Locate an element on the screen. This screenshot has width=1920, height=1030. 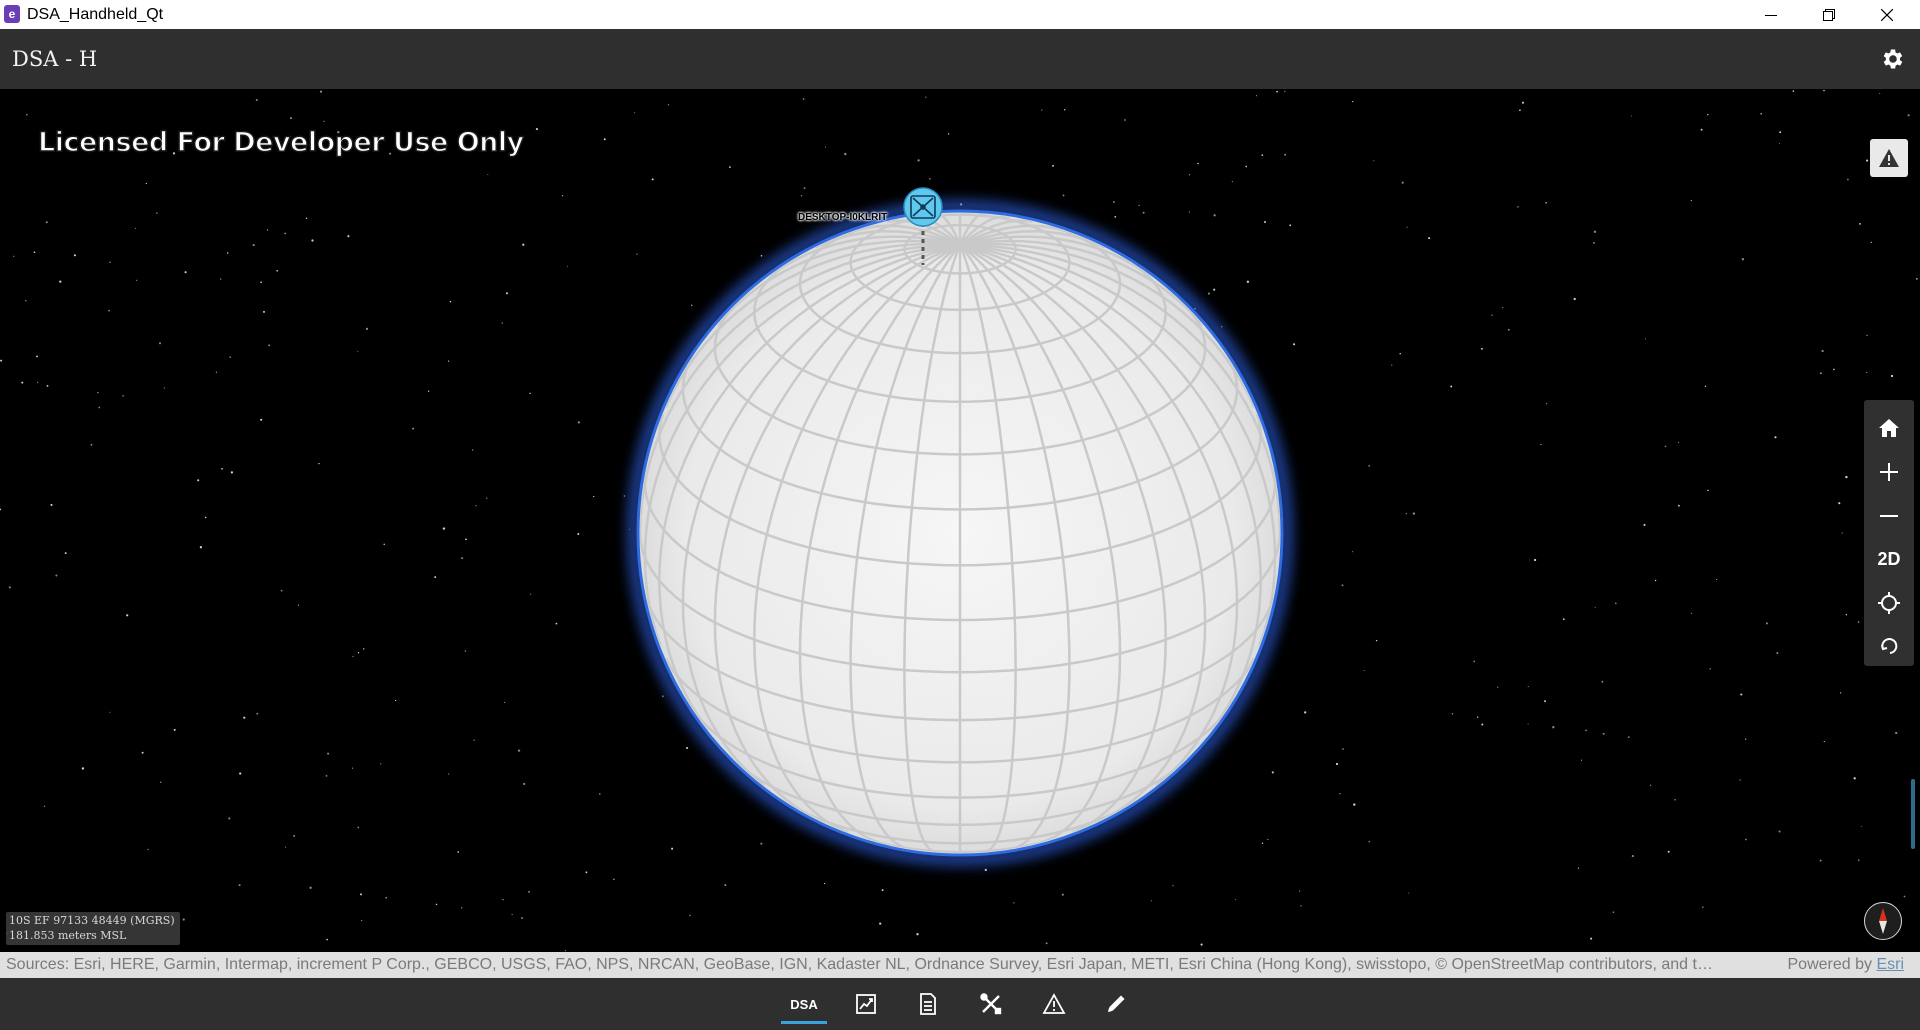
gear-icon is located at coordinates (1893, 59).